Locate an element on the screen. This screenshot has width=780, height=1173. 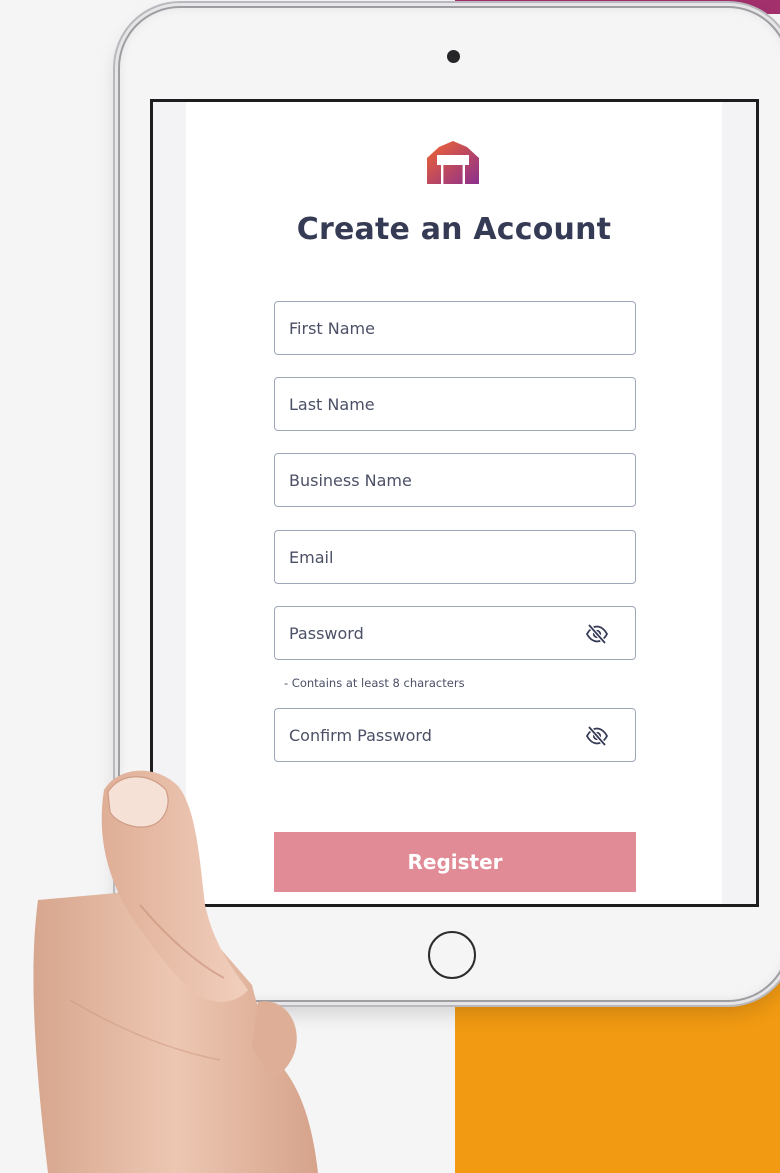
first-name-field is located at coordinates (455, 328).